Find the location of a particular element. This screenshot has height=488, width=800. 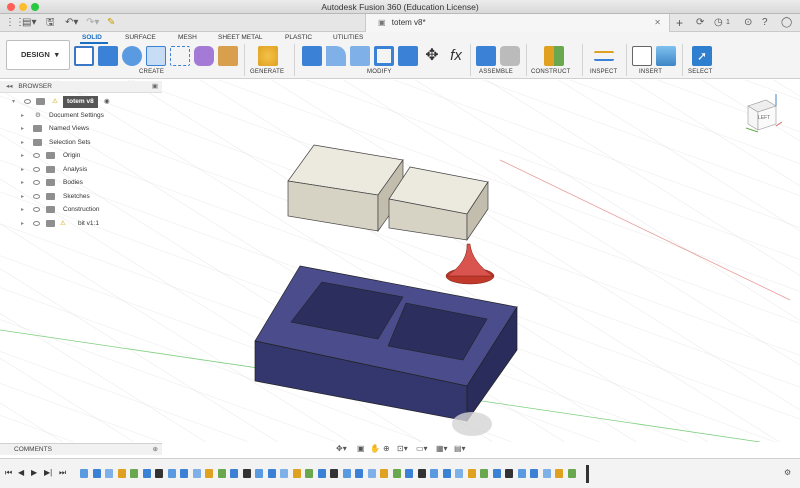

revolve-icon is located at coordinates (132, 56).